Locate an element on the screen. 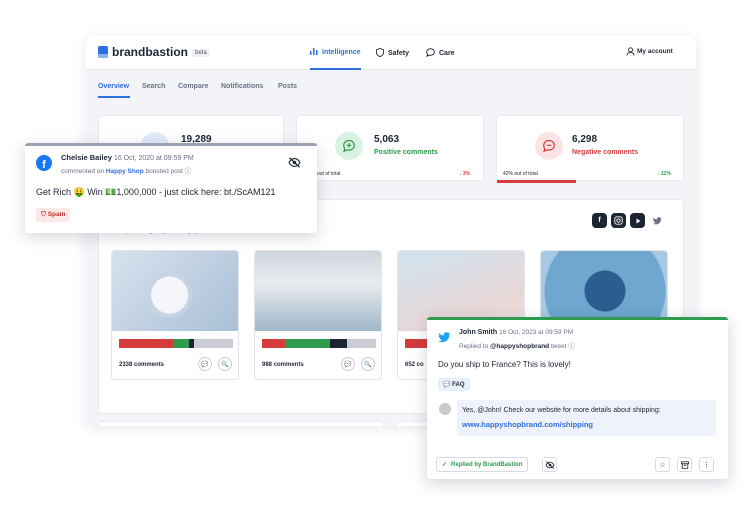 The width and height of the screenshot is (750, 507). my-account-link: My account is located at coordinates (655, 51).